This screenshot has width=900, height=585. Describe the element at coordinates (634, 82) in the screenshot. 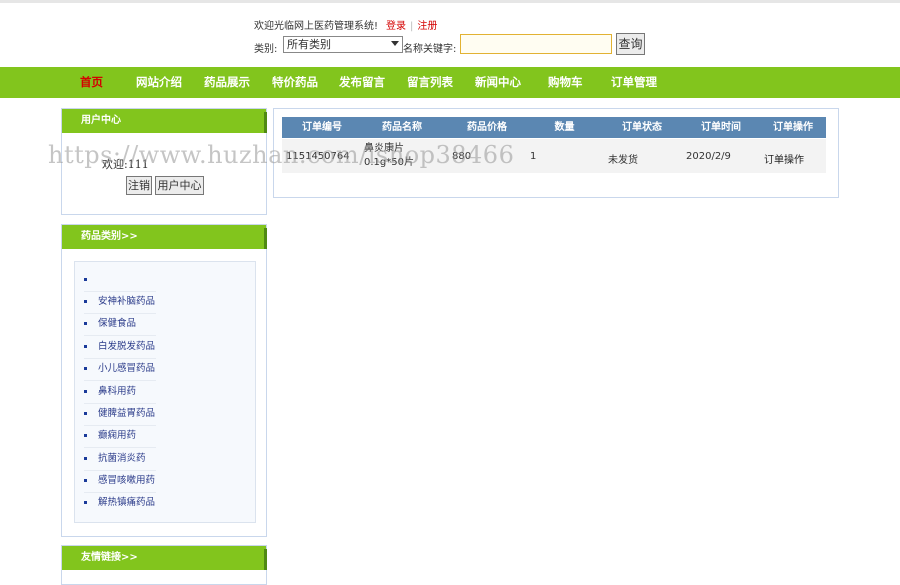

I see `nav-item-orders: 订单管理` at that location.